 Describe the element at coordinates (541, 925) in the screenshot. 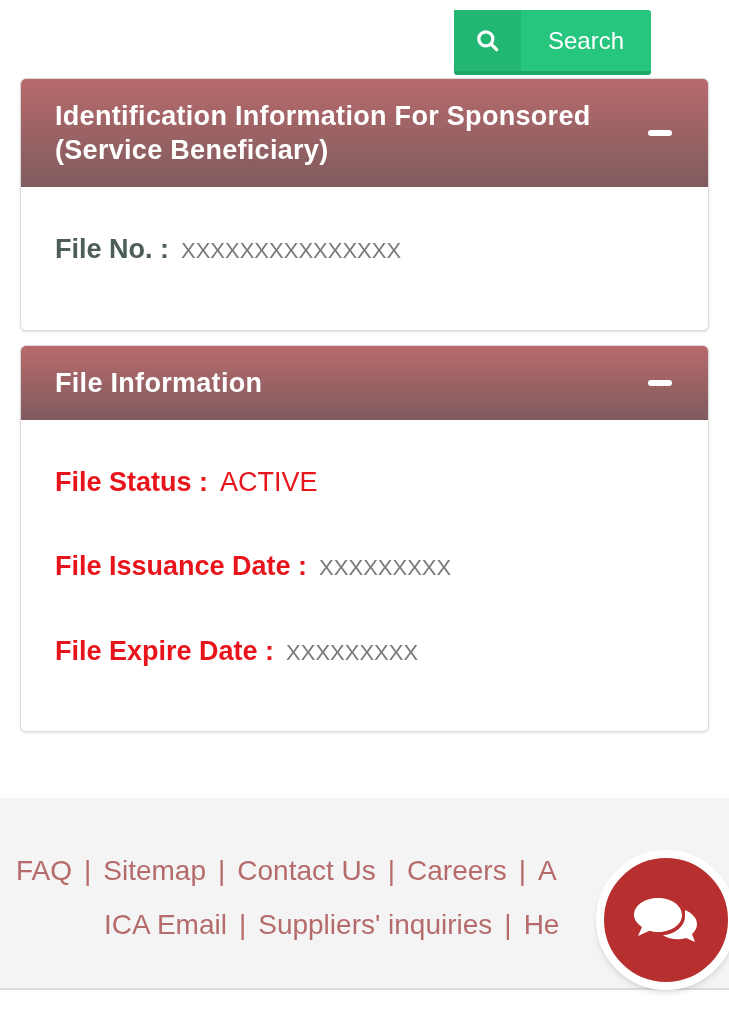

I see `footer-link: He` at that location.